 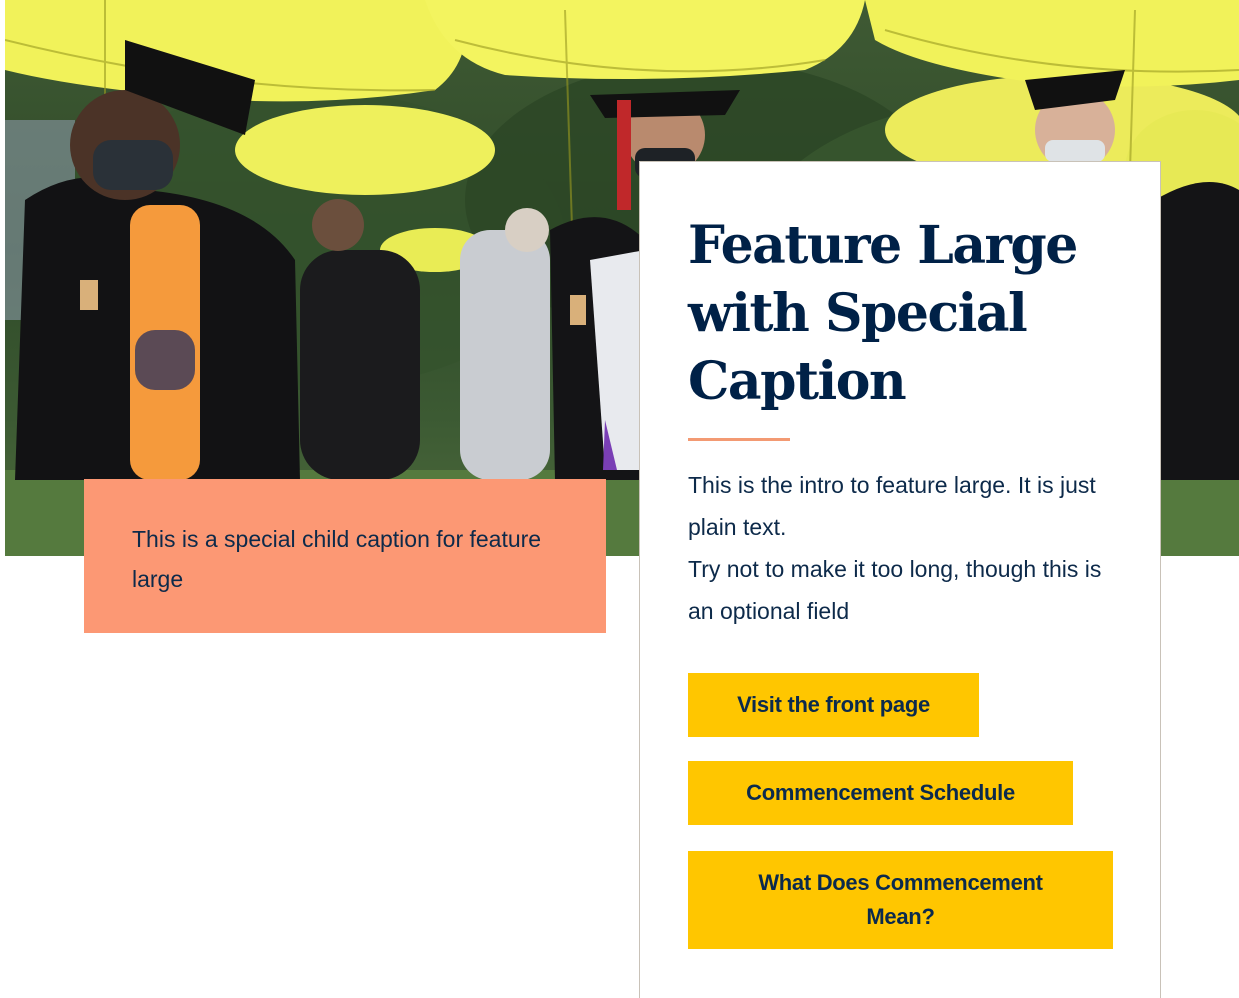 I want to click on feature-title: Feature Large with Special Caption, so click(x=883, y=313).